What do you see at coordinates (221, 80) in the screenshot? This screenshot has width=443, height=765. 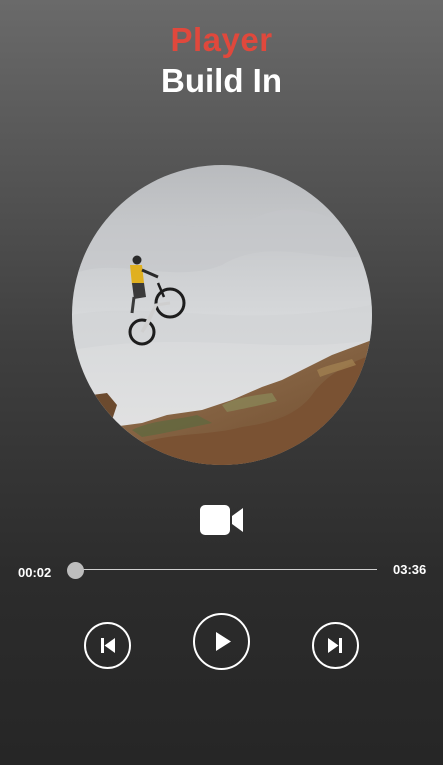 I see `page-title: Build In` at bounding box center [221, 80].